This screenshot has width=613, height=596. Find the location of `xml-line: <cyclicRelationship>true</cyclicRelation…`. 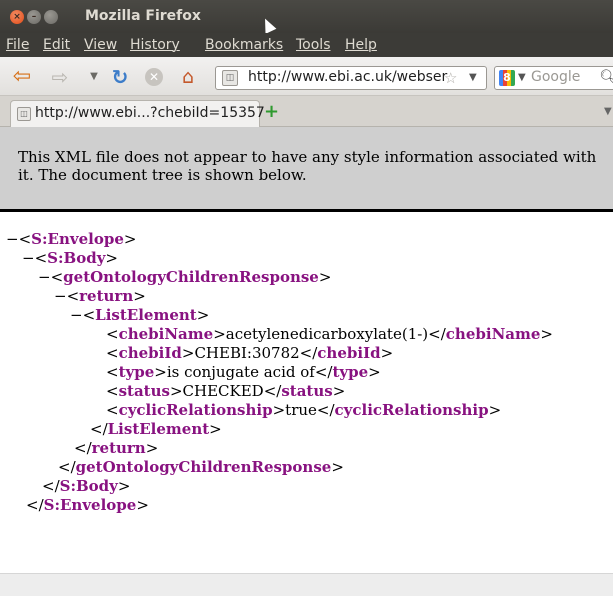

xml-line: <cyclicRelationship>true</cyclicRelation… is located at coordinates (304, 410).